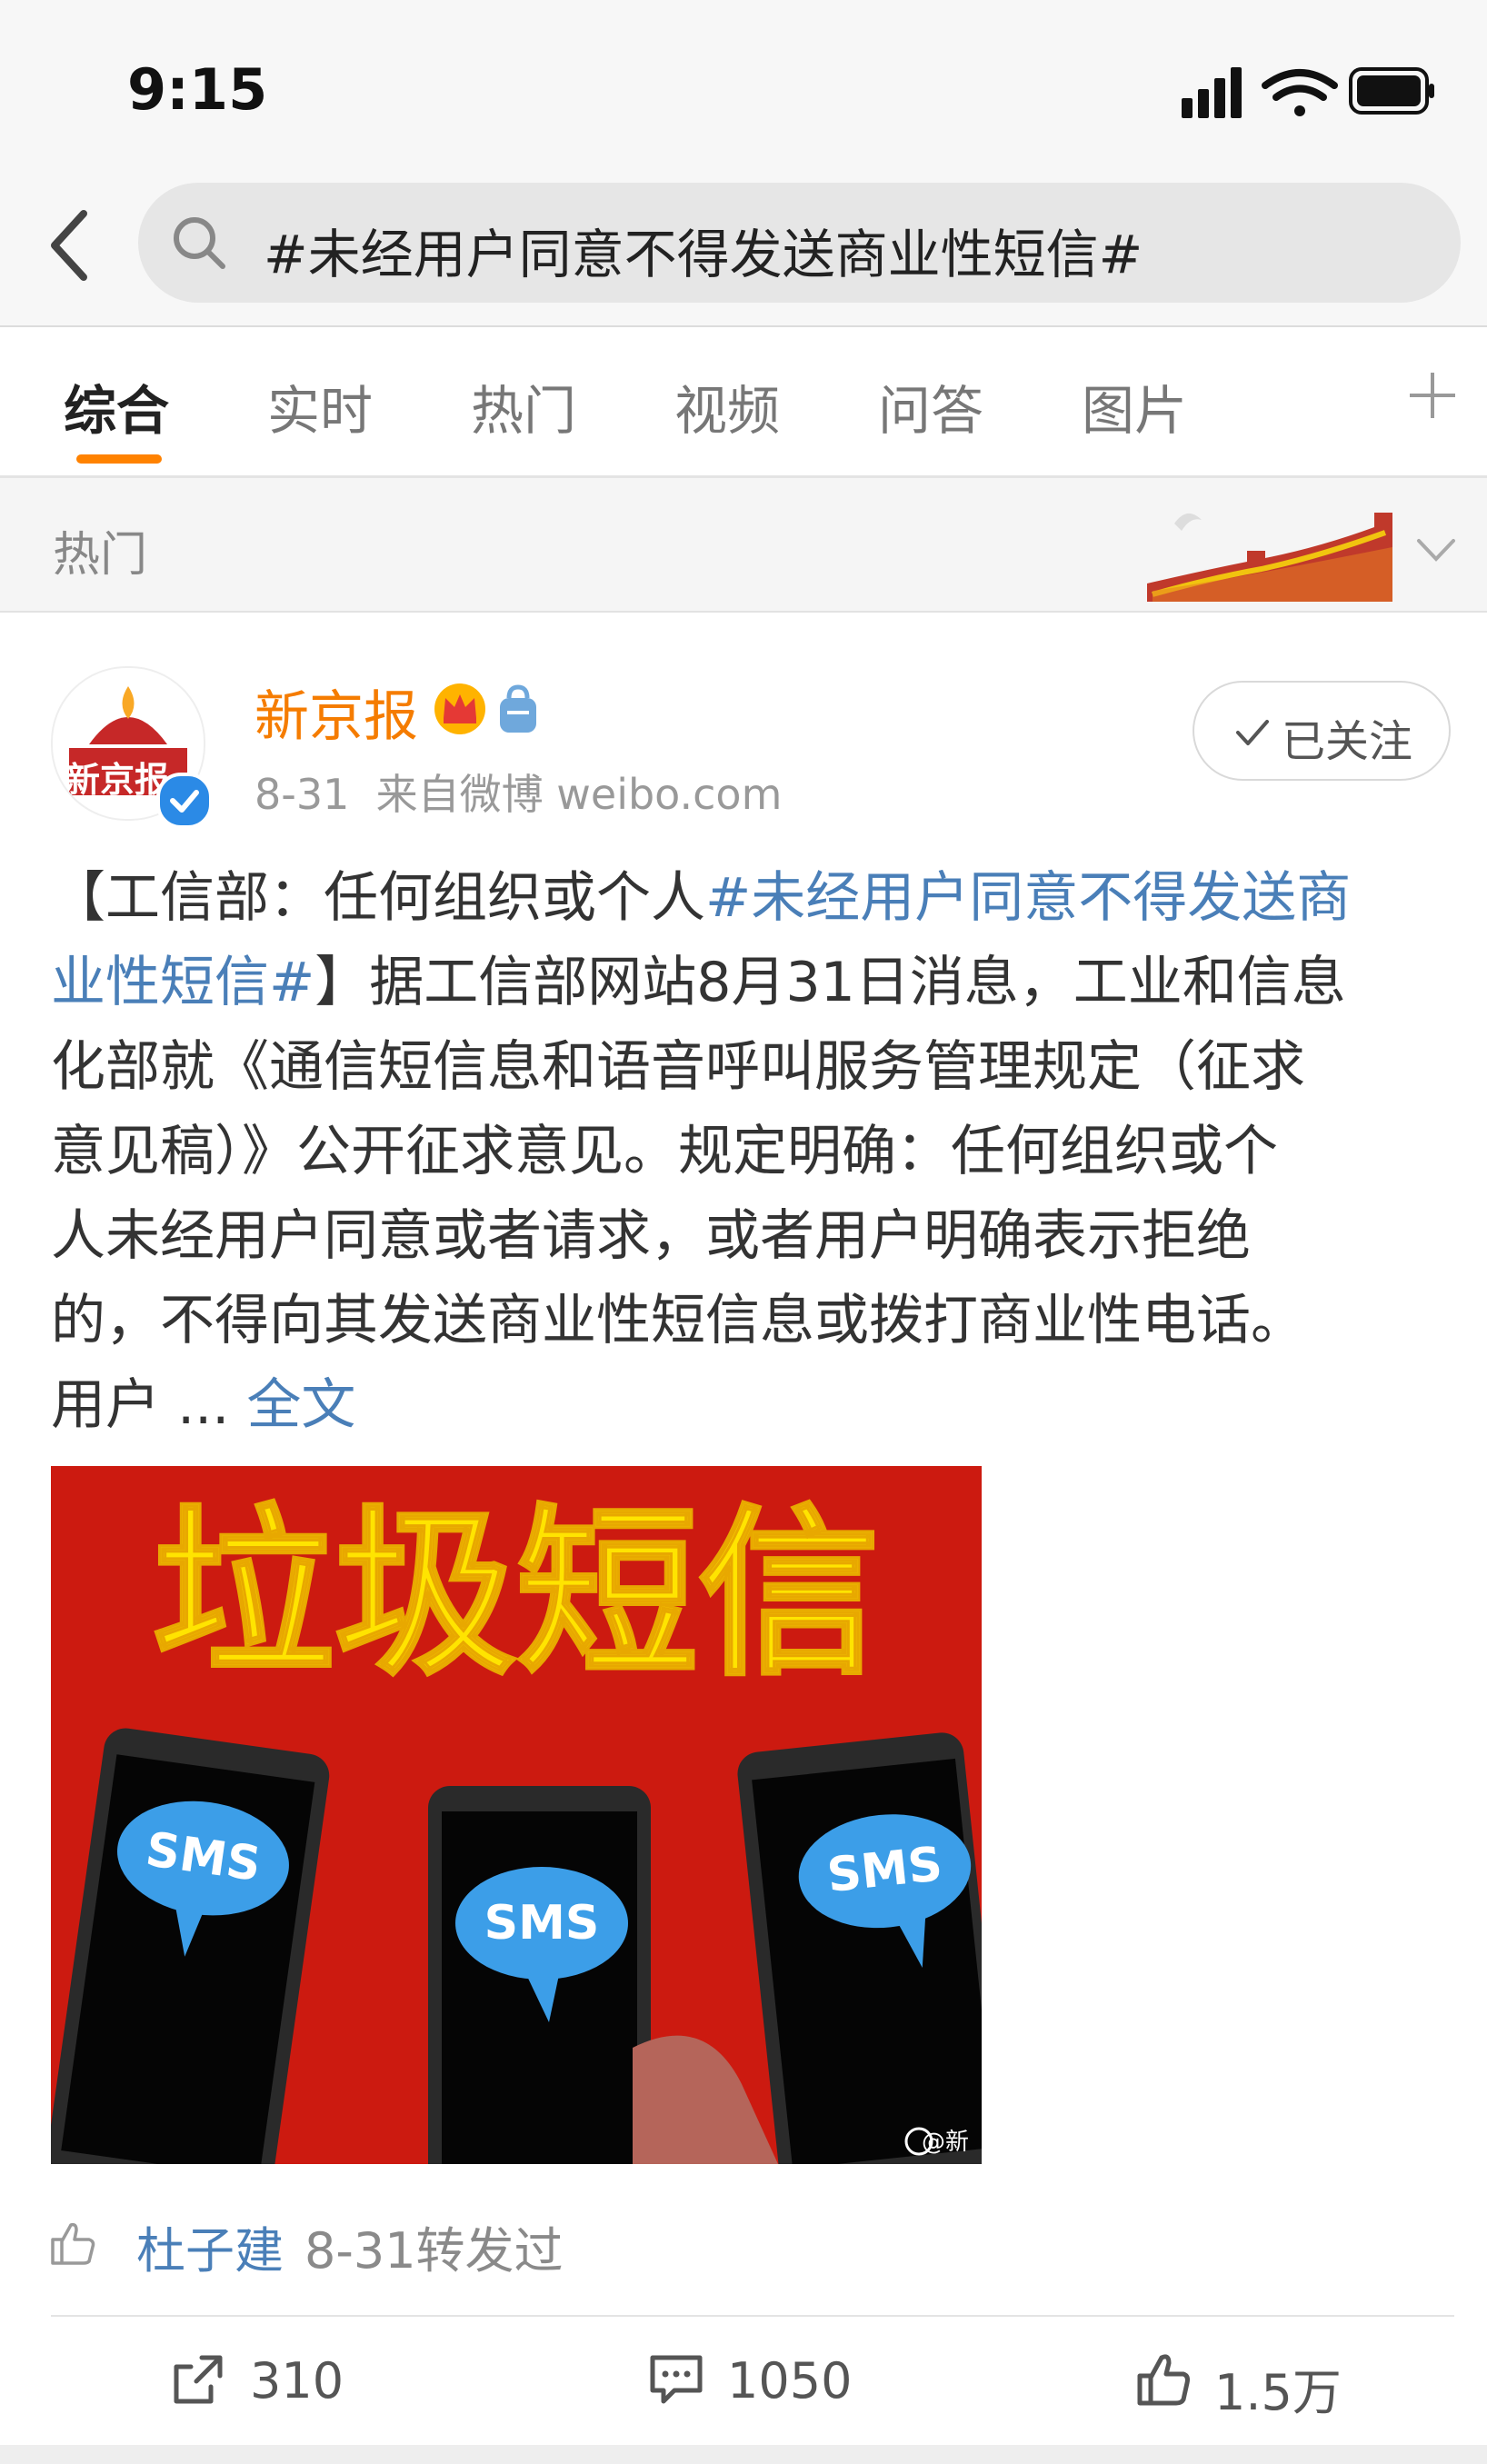  Describe the element at coordinates (860, 1948) in the screenshot. I see `phone-right: SMS` at that location.